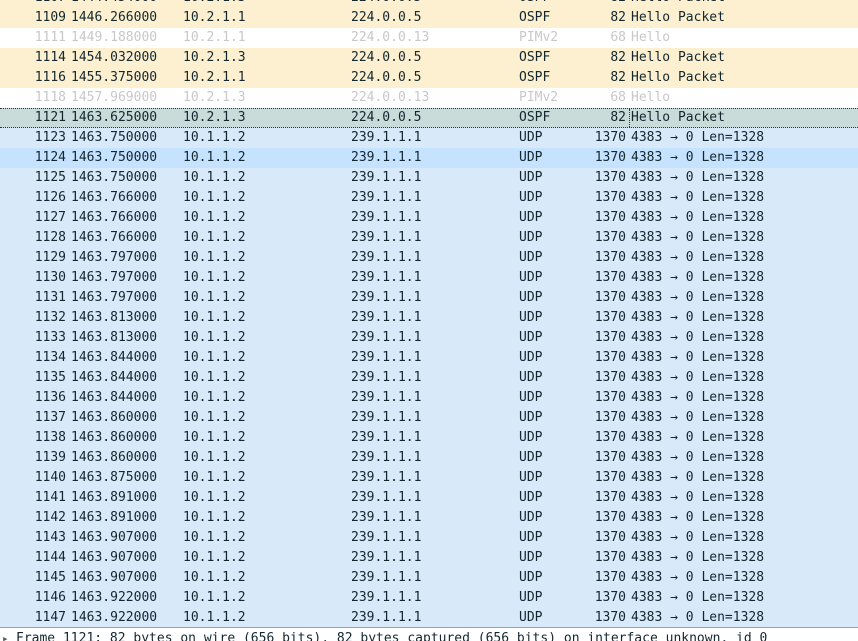 The width and height of the screenshot is (858, 641). I want to click on packet-number: 1124, so click(50, 157).